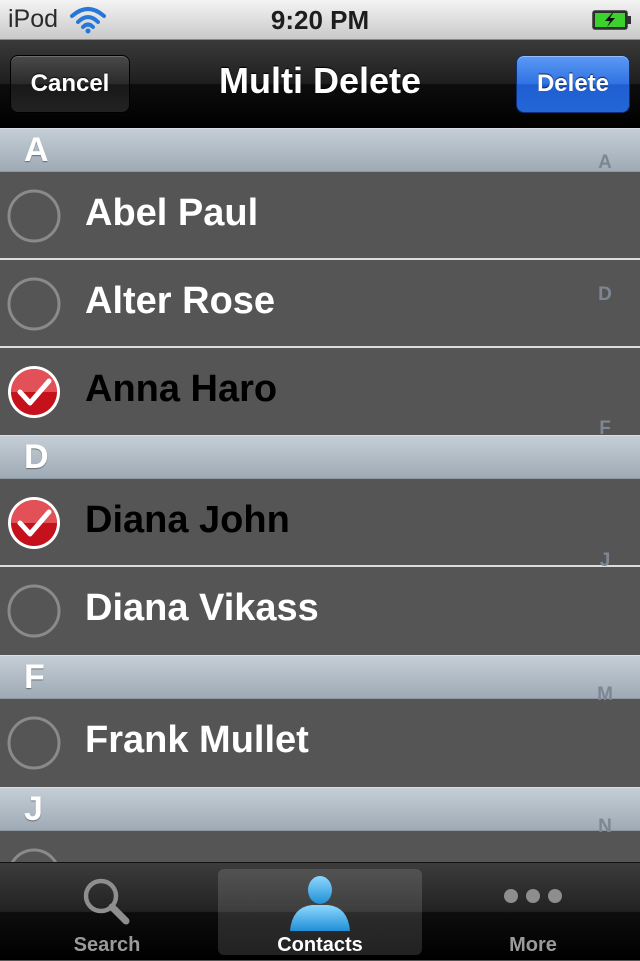 The width and height of the screenshot is (640, 961). Describe the element at coordinates (187, 520) in the screenshot. I see `contact-name: Diana John` at that location.